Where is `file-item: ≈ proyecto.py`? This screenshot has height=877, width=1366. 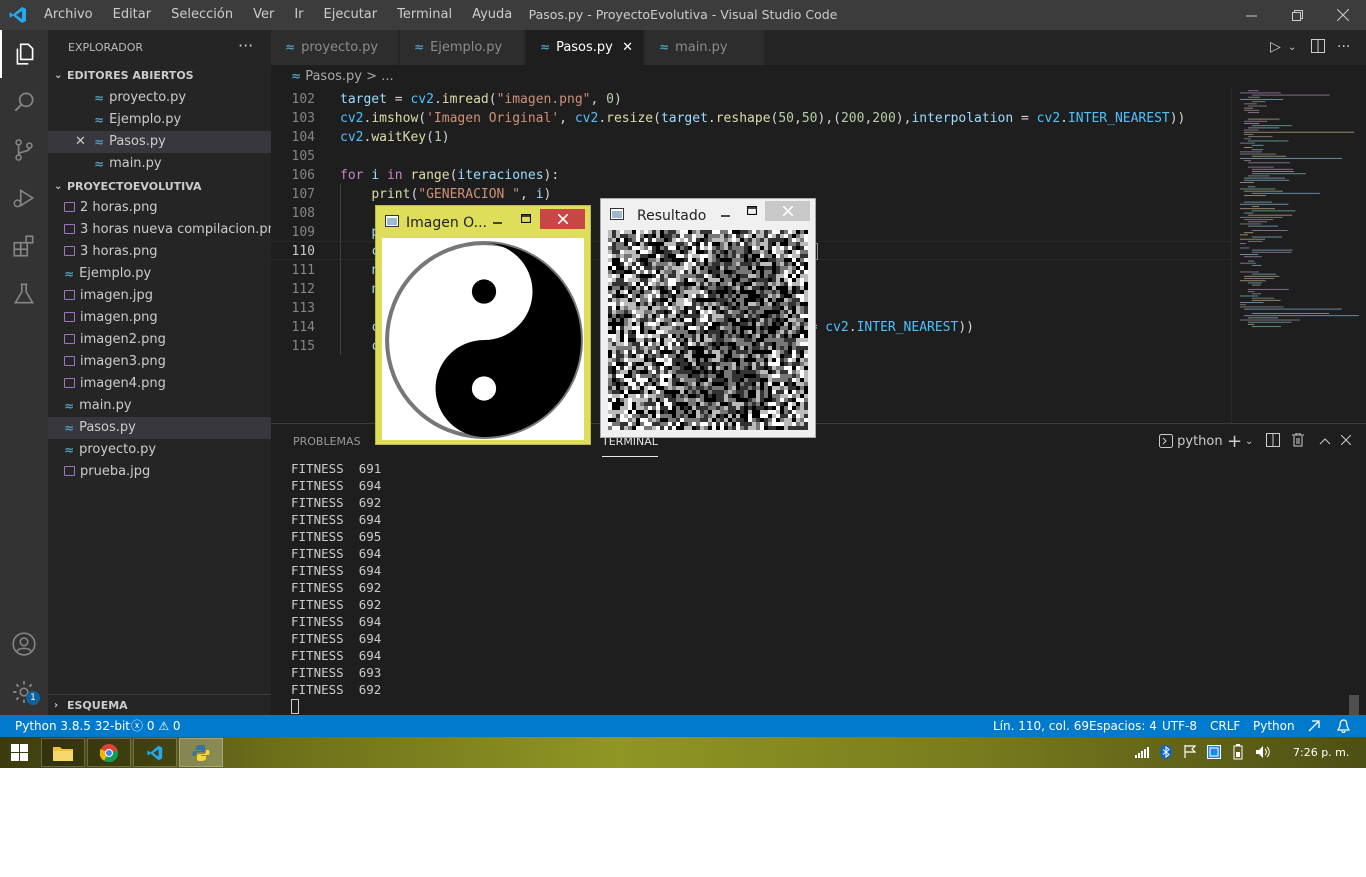 file-item: ≈ proyecto.py is located at coordinates (159, 450).